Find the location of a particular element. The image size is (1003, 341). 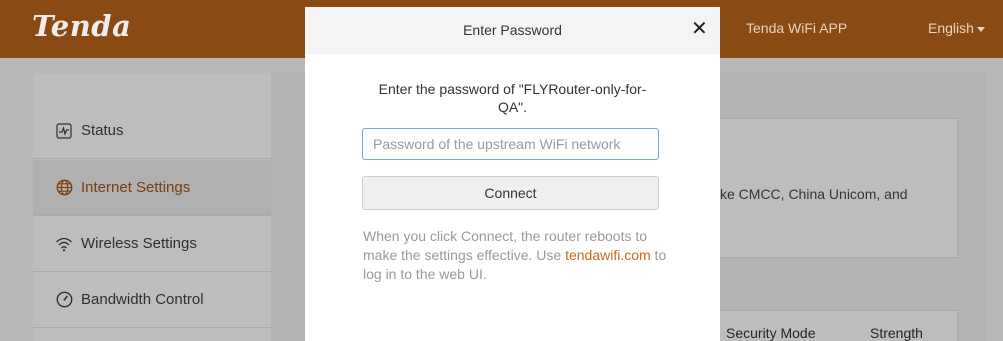

sidebar-item-wireless-settings: Wireless Settings is located at coordinates (152, 244).